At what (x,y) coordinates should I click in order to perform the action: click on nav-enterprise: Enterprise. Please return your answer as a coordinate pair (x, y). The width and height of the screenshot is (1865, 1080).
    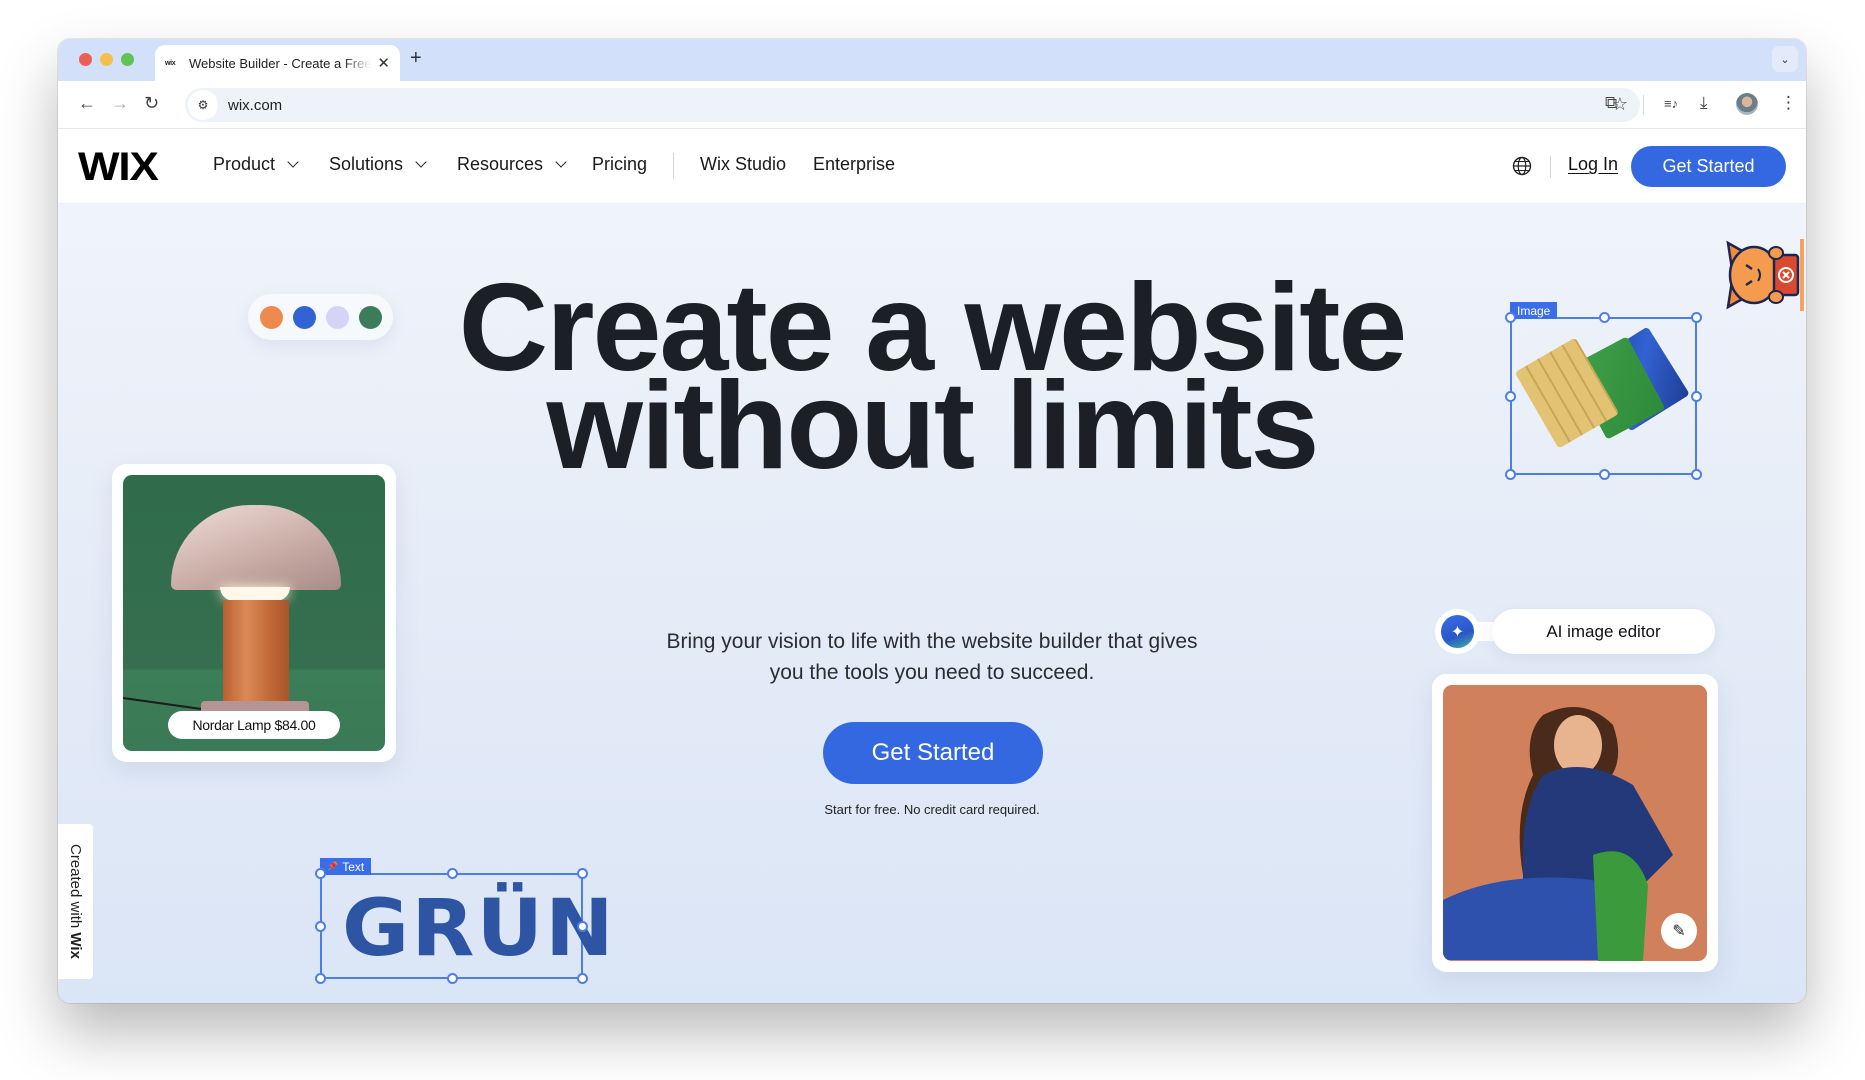
    Looking at the image, I should click on (854, 164).